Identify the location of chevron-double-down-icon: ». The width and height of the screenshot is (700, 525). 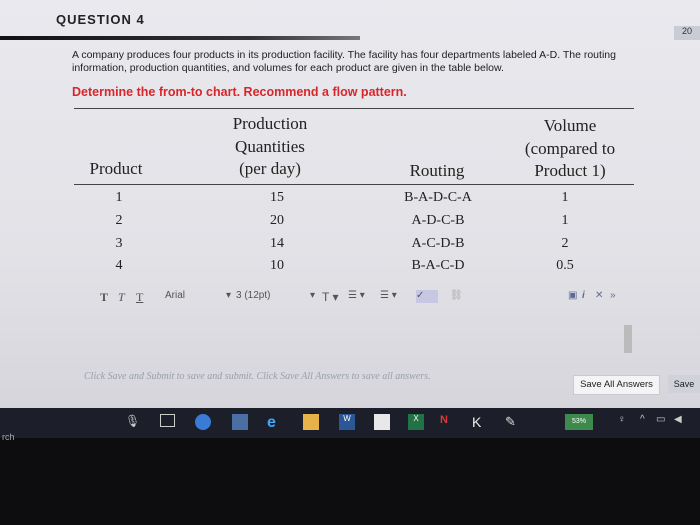
(613, 295).